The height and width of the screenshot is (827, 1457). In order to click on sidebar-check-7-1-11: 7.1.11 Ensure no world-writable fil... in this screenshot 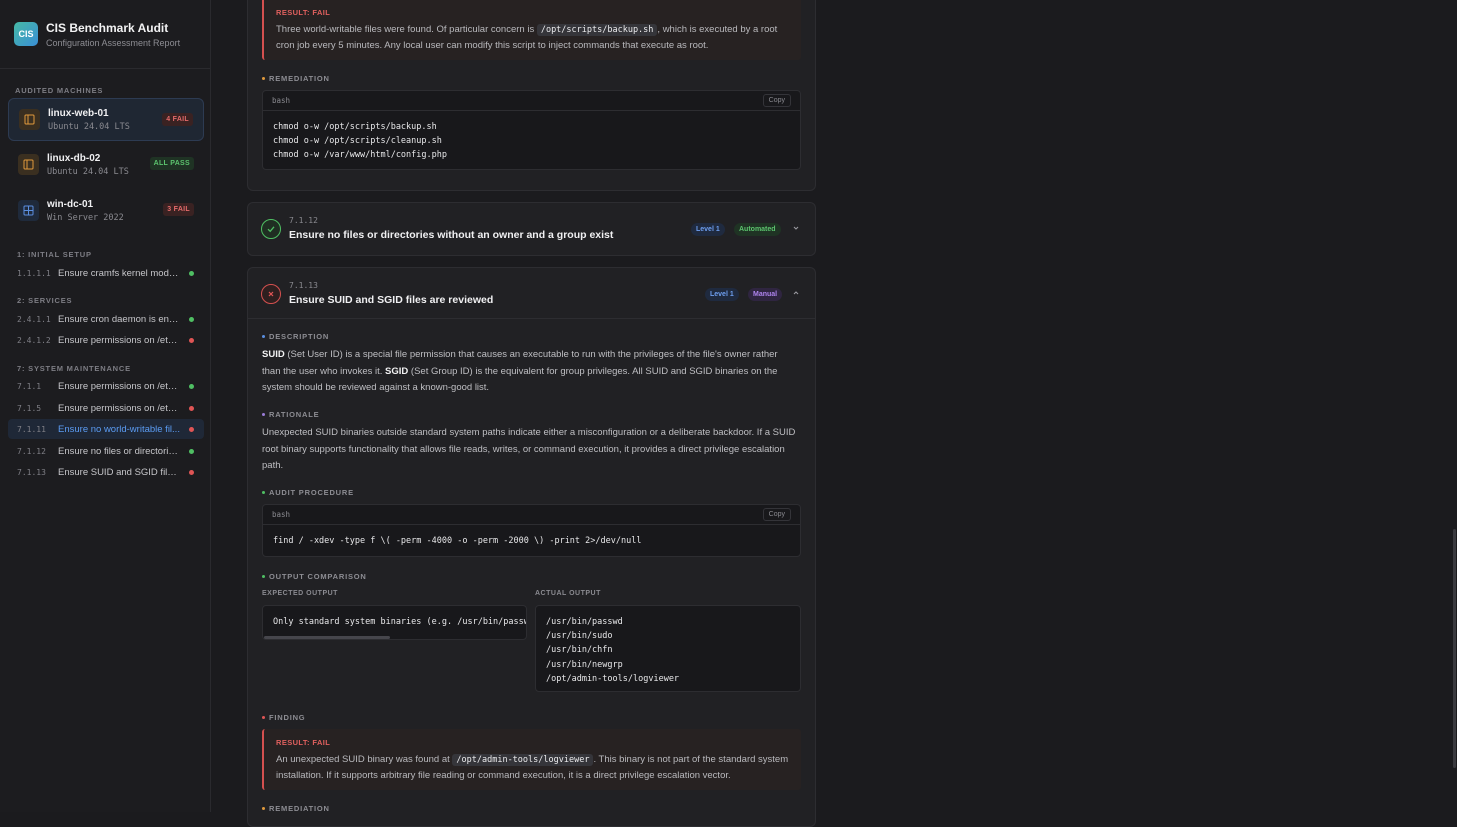, I will do `click(106, 429)`.